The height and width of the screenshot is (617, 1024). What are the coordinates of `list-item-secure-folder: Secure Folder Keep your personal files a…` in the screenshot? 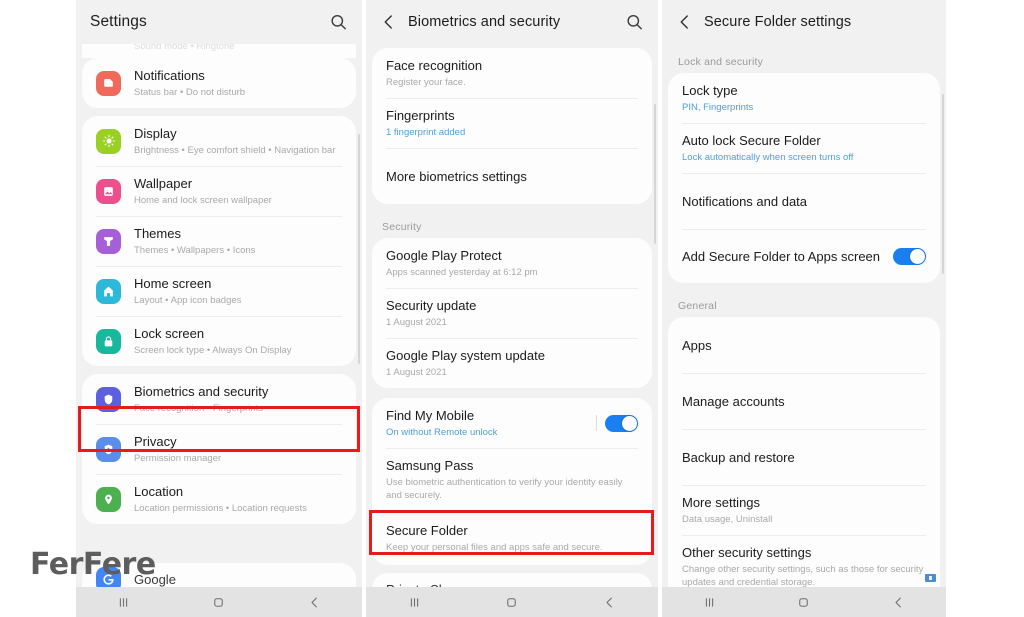 It's located at (512, 538).